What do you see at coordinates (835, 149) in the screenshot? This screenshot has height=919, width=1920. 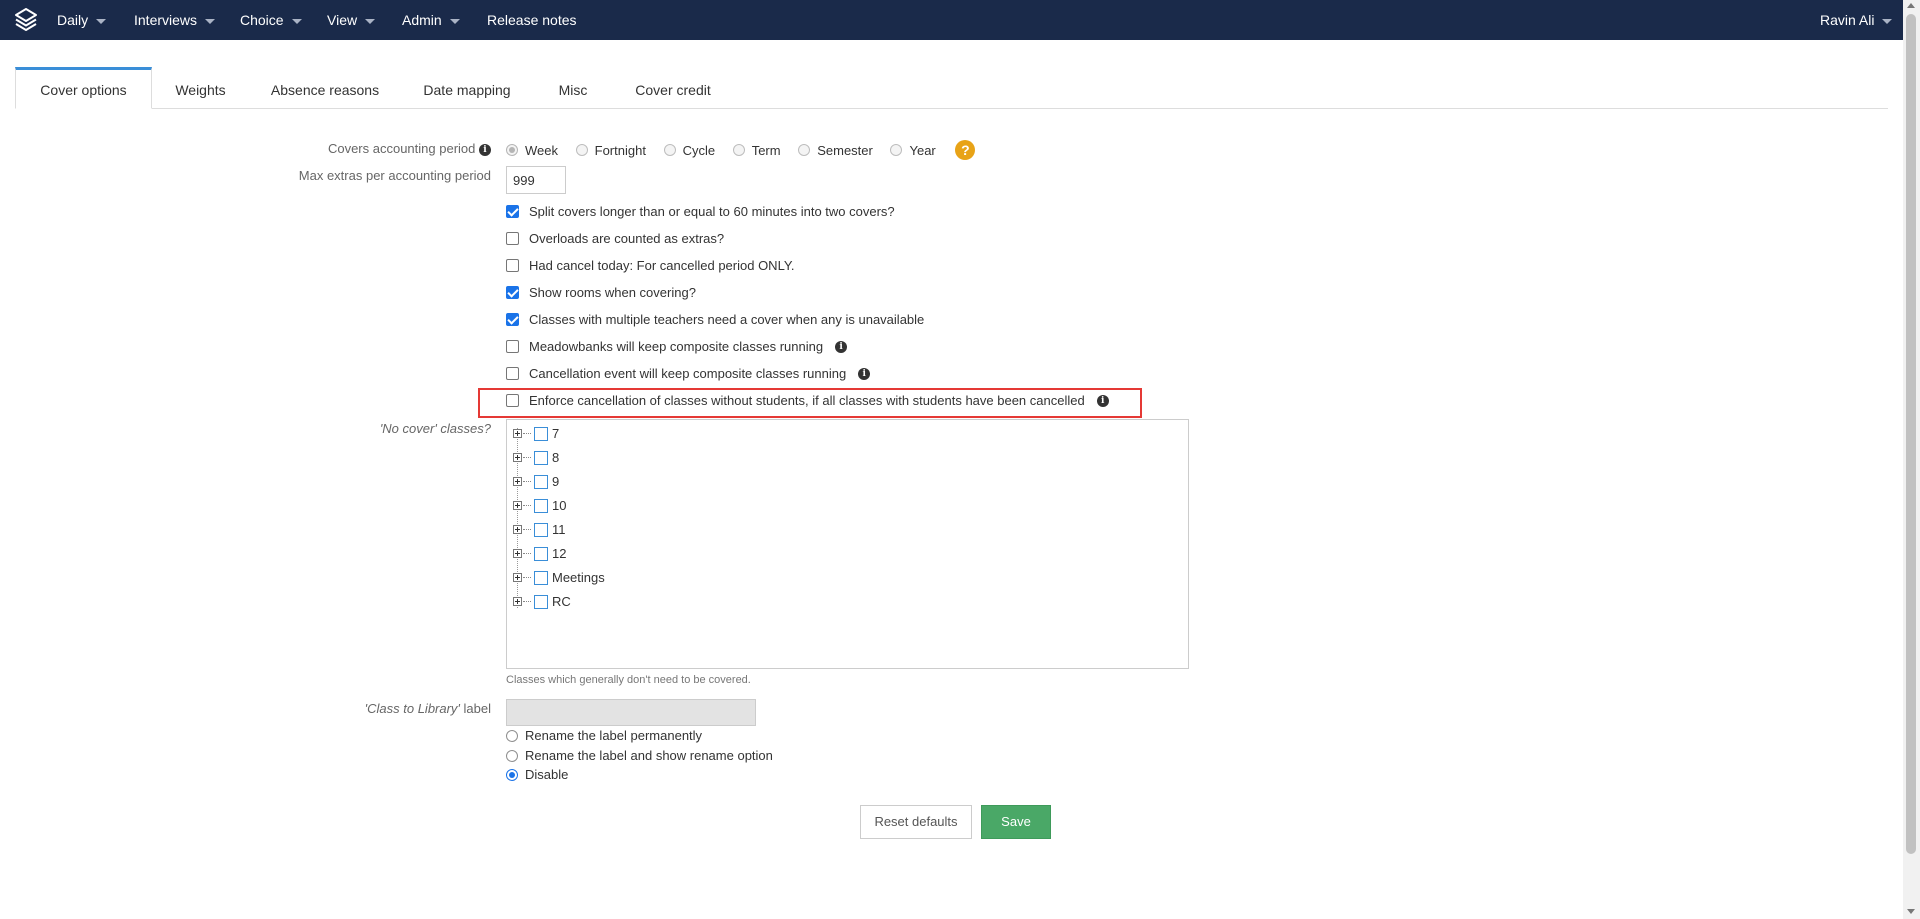 I see `radio-option-semester: Semester` at bounding box center [835, 149].